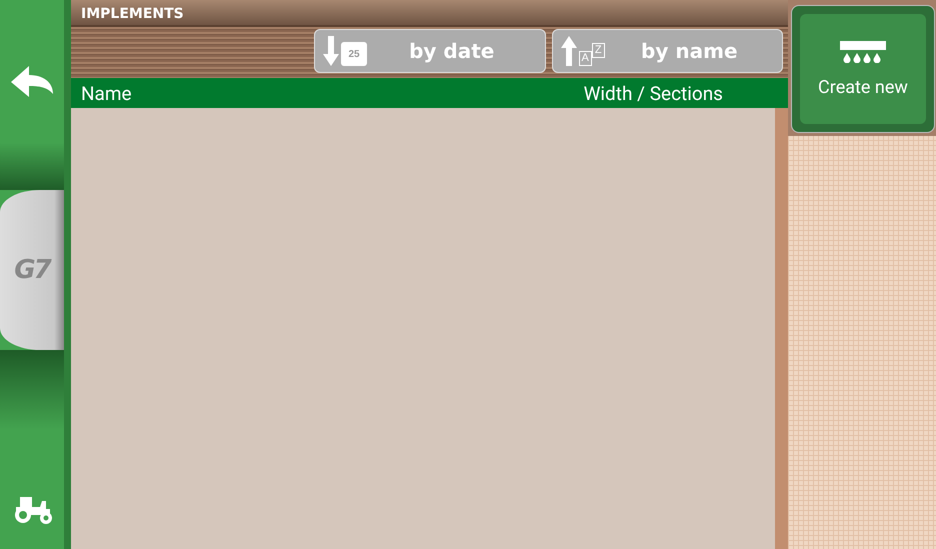 Image resolution: width=936 pixels, height=549 pixels. What do you see at coordinates (32, 270) in the screenshot?
I see `brand-logo: G7` at bounding box center [32, 270].